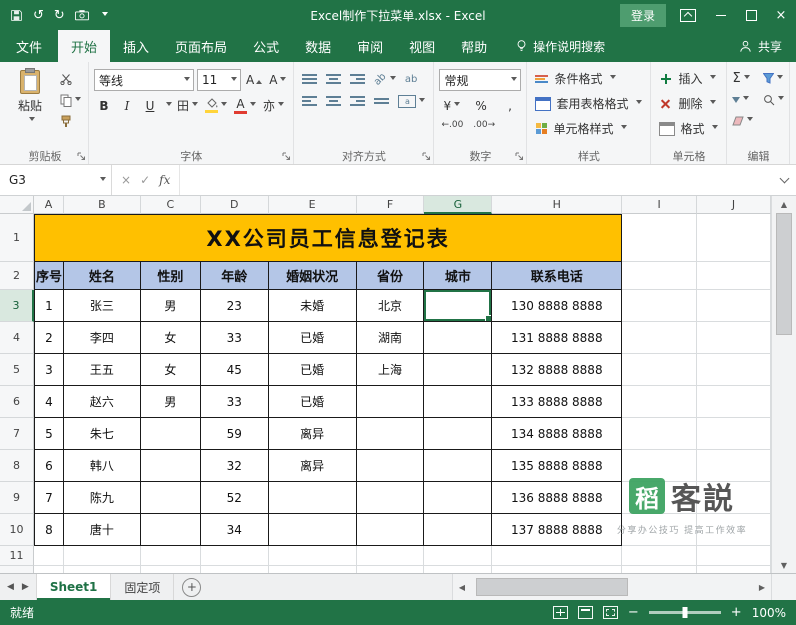 The image size is (796, 625). What do you see at coordinates (245, 105) in the screenshot?
I see `font-color-button: A` at bounding box center [245, 105].